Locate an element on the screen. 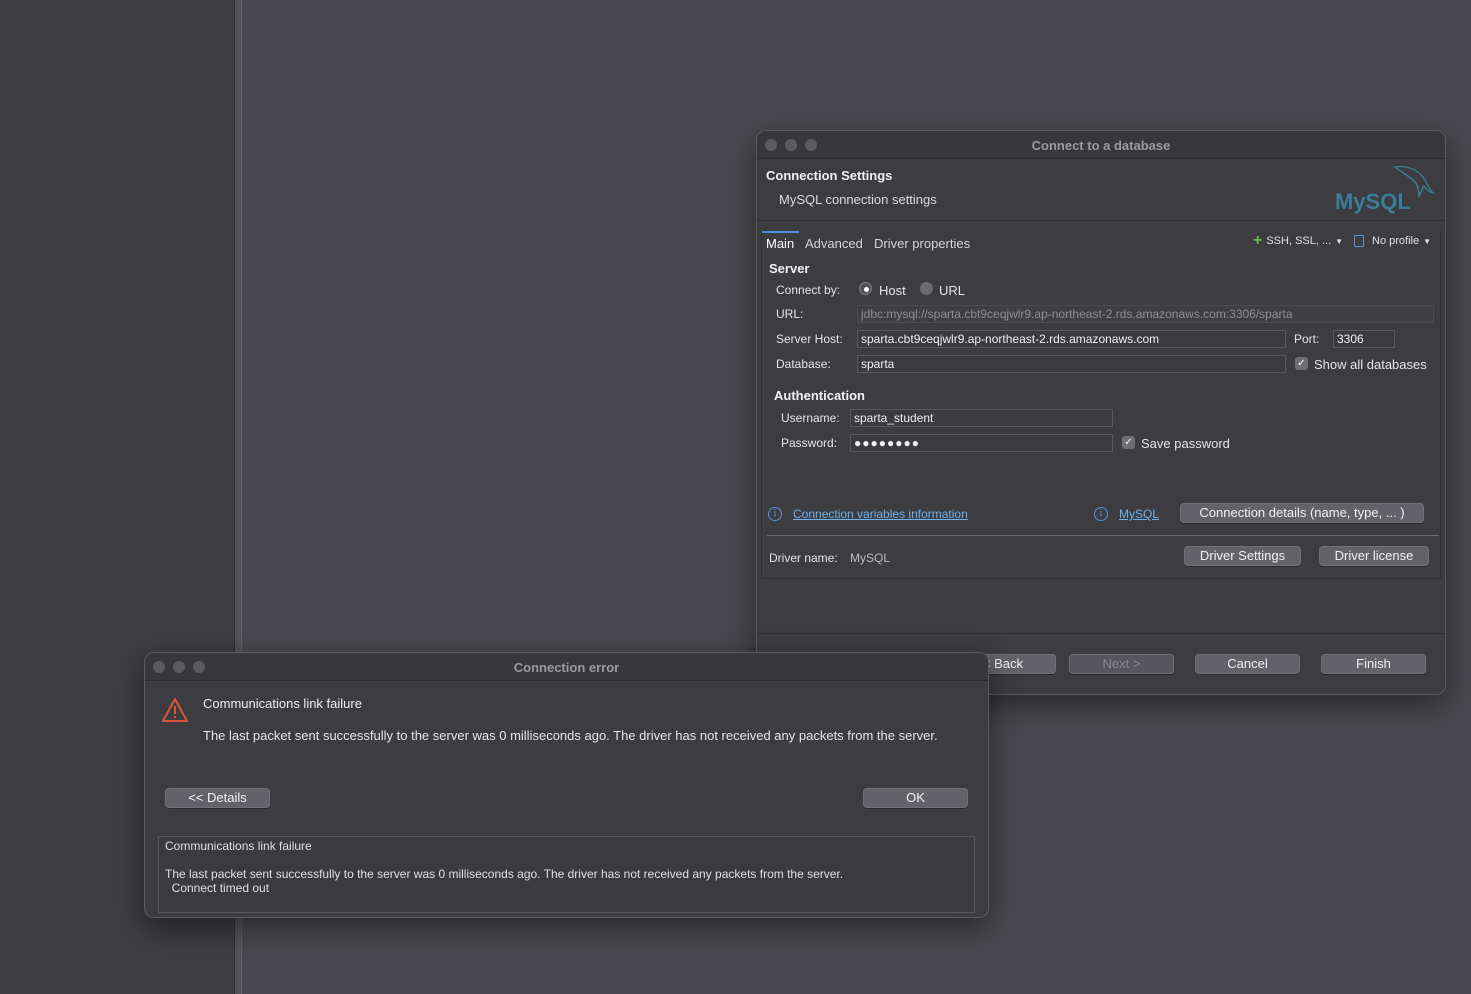 The height and width of the screenshot is (994, 1471). connect-dialog-title: Connect to a database is located at coordinates (1101, 145).